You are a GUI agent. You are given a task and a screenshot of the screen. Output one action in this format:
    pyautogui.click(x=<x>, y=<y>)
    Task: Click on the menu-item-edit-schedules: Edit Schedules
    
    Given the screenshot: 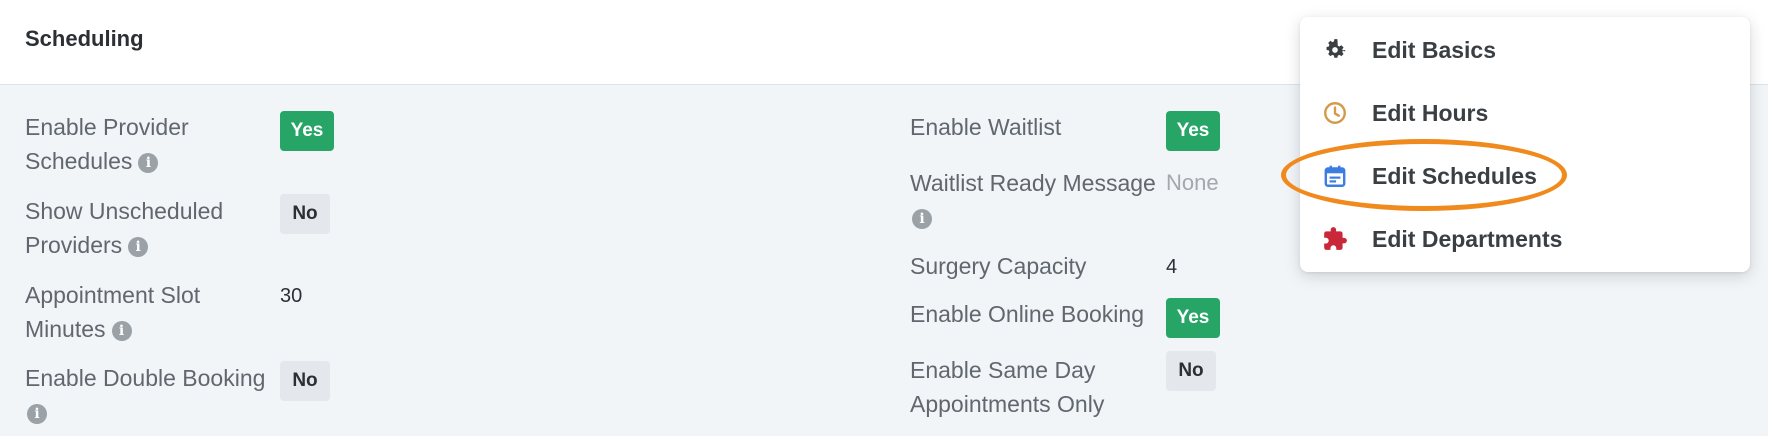 What is the action you would take?
    pyautogui.click(x=1525, y=176)
    